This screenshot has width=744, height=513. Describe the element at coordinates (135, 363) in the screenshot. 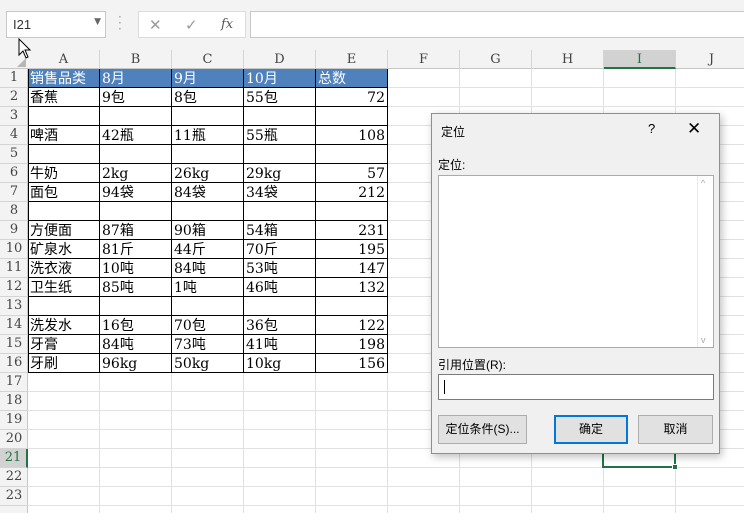

I see `cell-b16: 96kg` at that location.